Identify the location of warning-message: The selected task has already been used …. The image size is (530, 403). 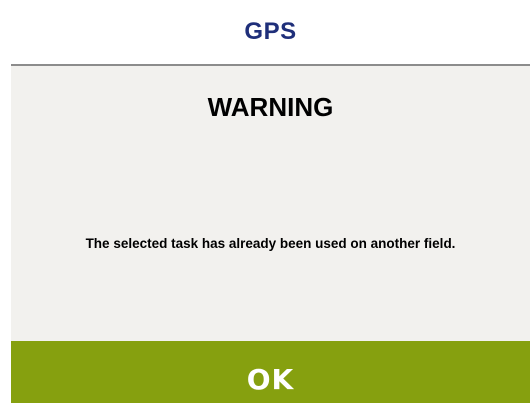
(270, 243).